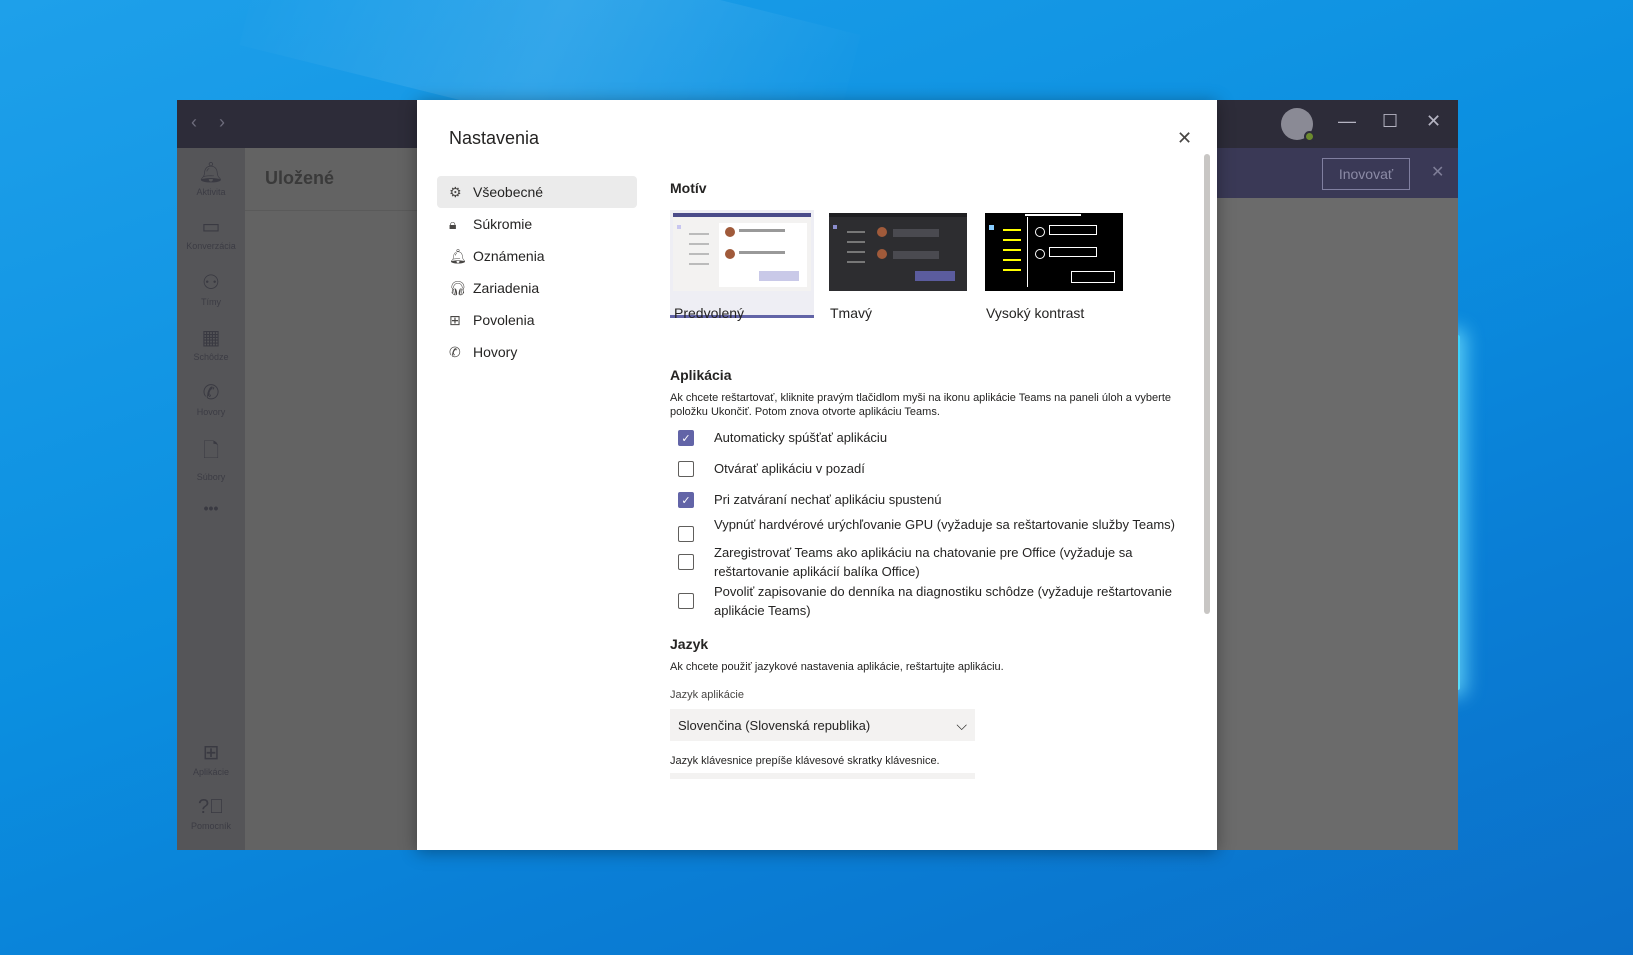 This screenshot has width=1633, height=955. What do you see at coordinates (828, 499) in the screenshot?
I see `checkbox-label: Pri zatváraní nechať aplikáciu spustenú` at bounding box center [828, 499].